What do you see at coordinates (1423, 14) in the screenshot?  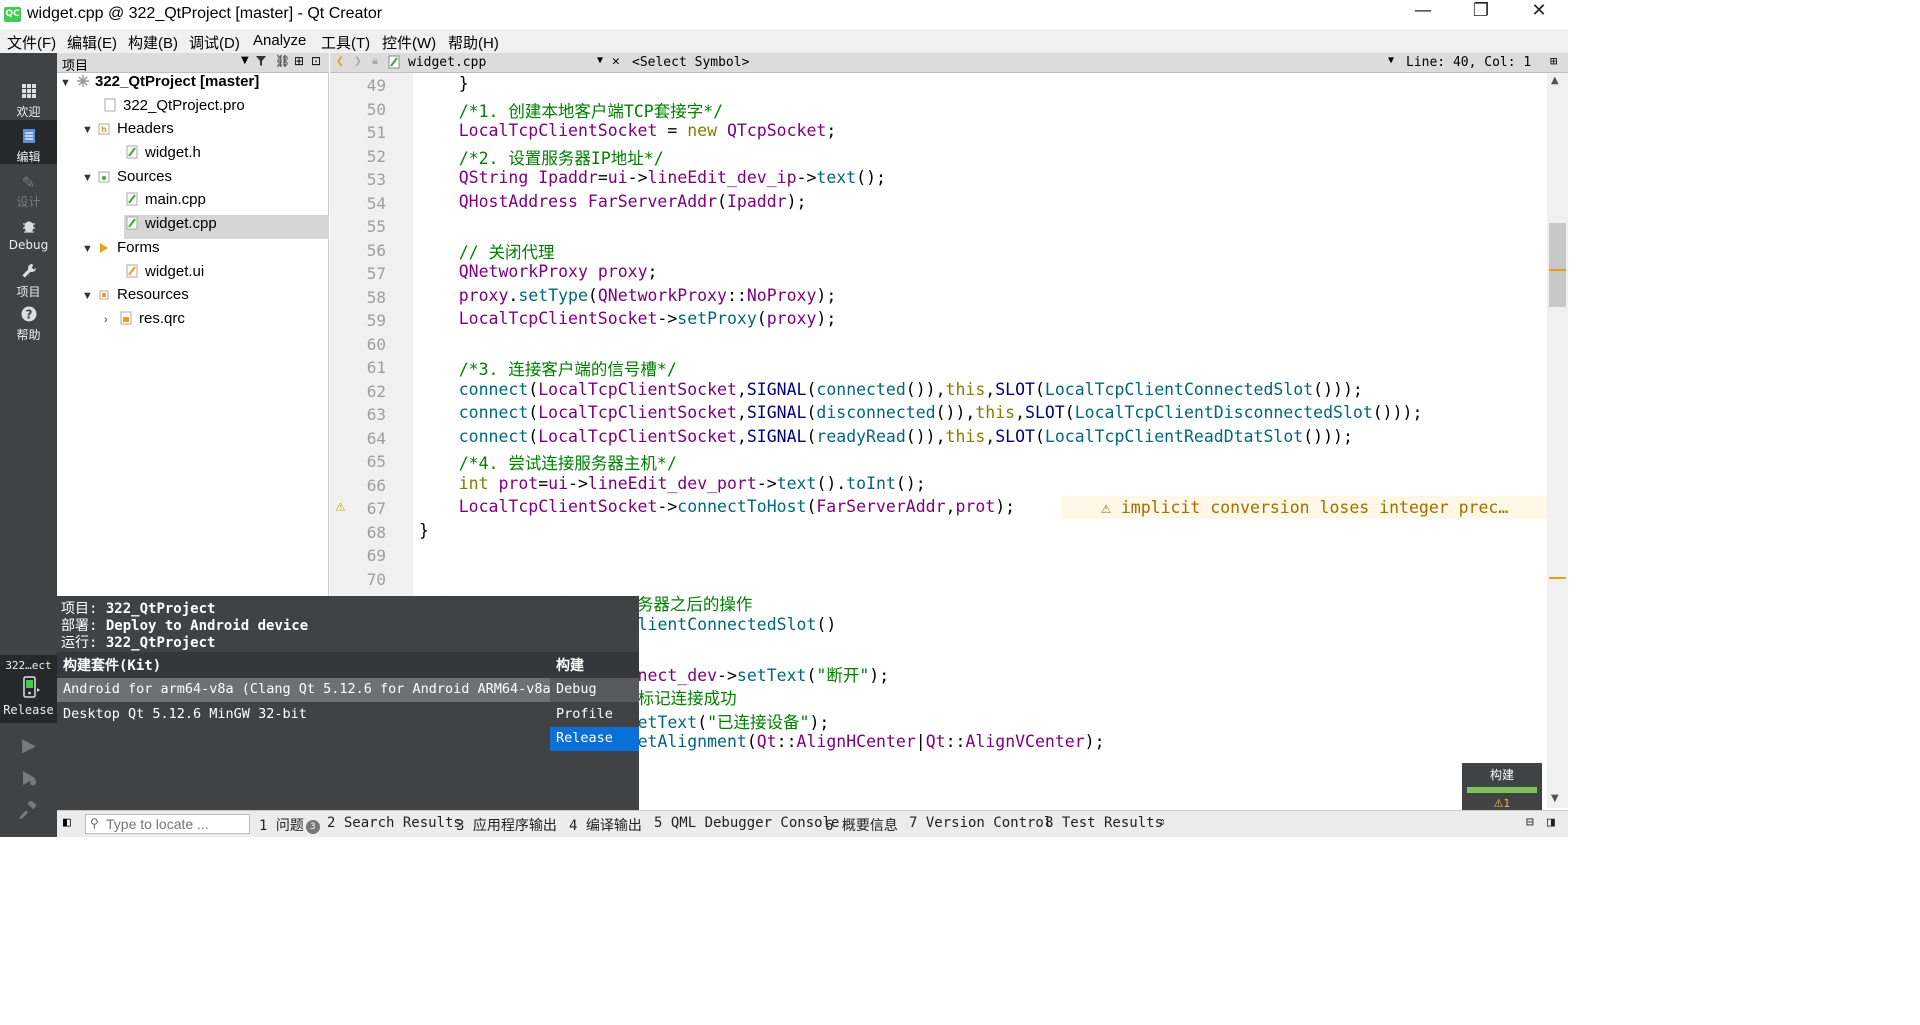 I see `minimize-button: —` at bounding box center [1423, 14].